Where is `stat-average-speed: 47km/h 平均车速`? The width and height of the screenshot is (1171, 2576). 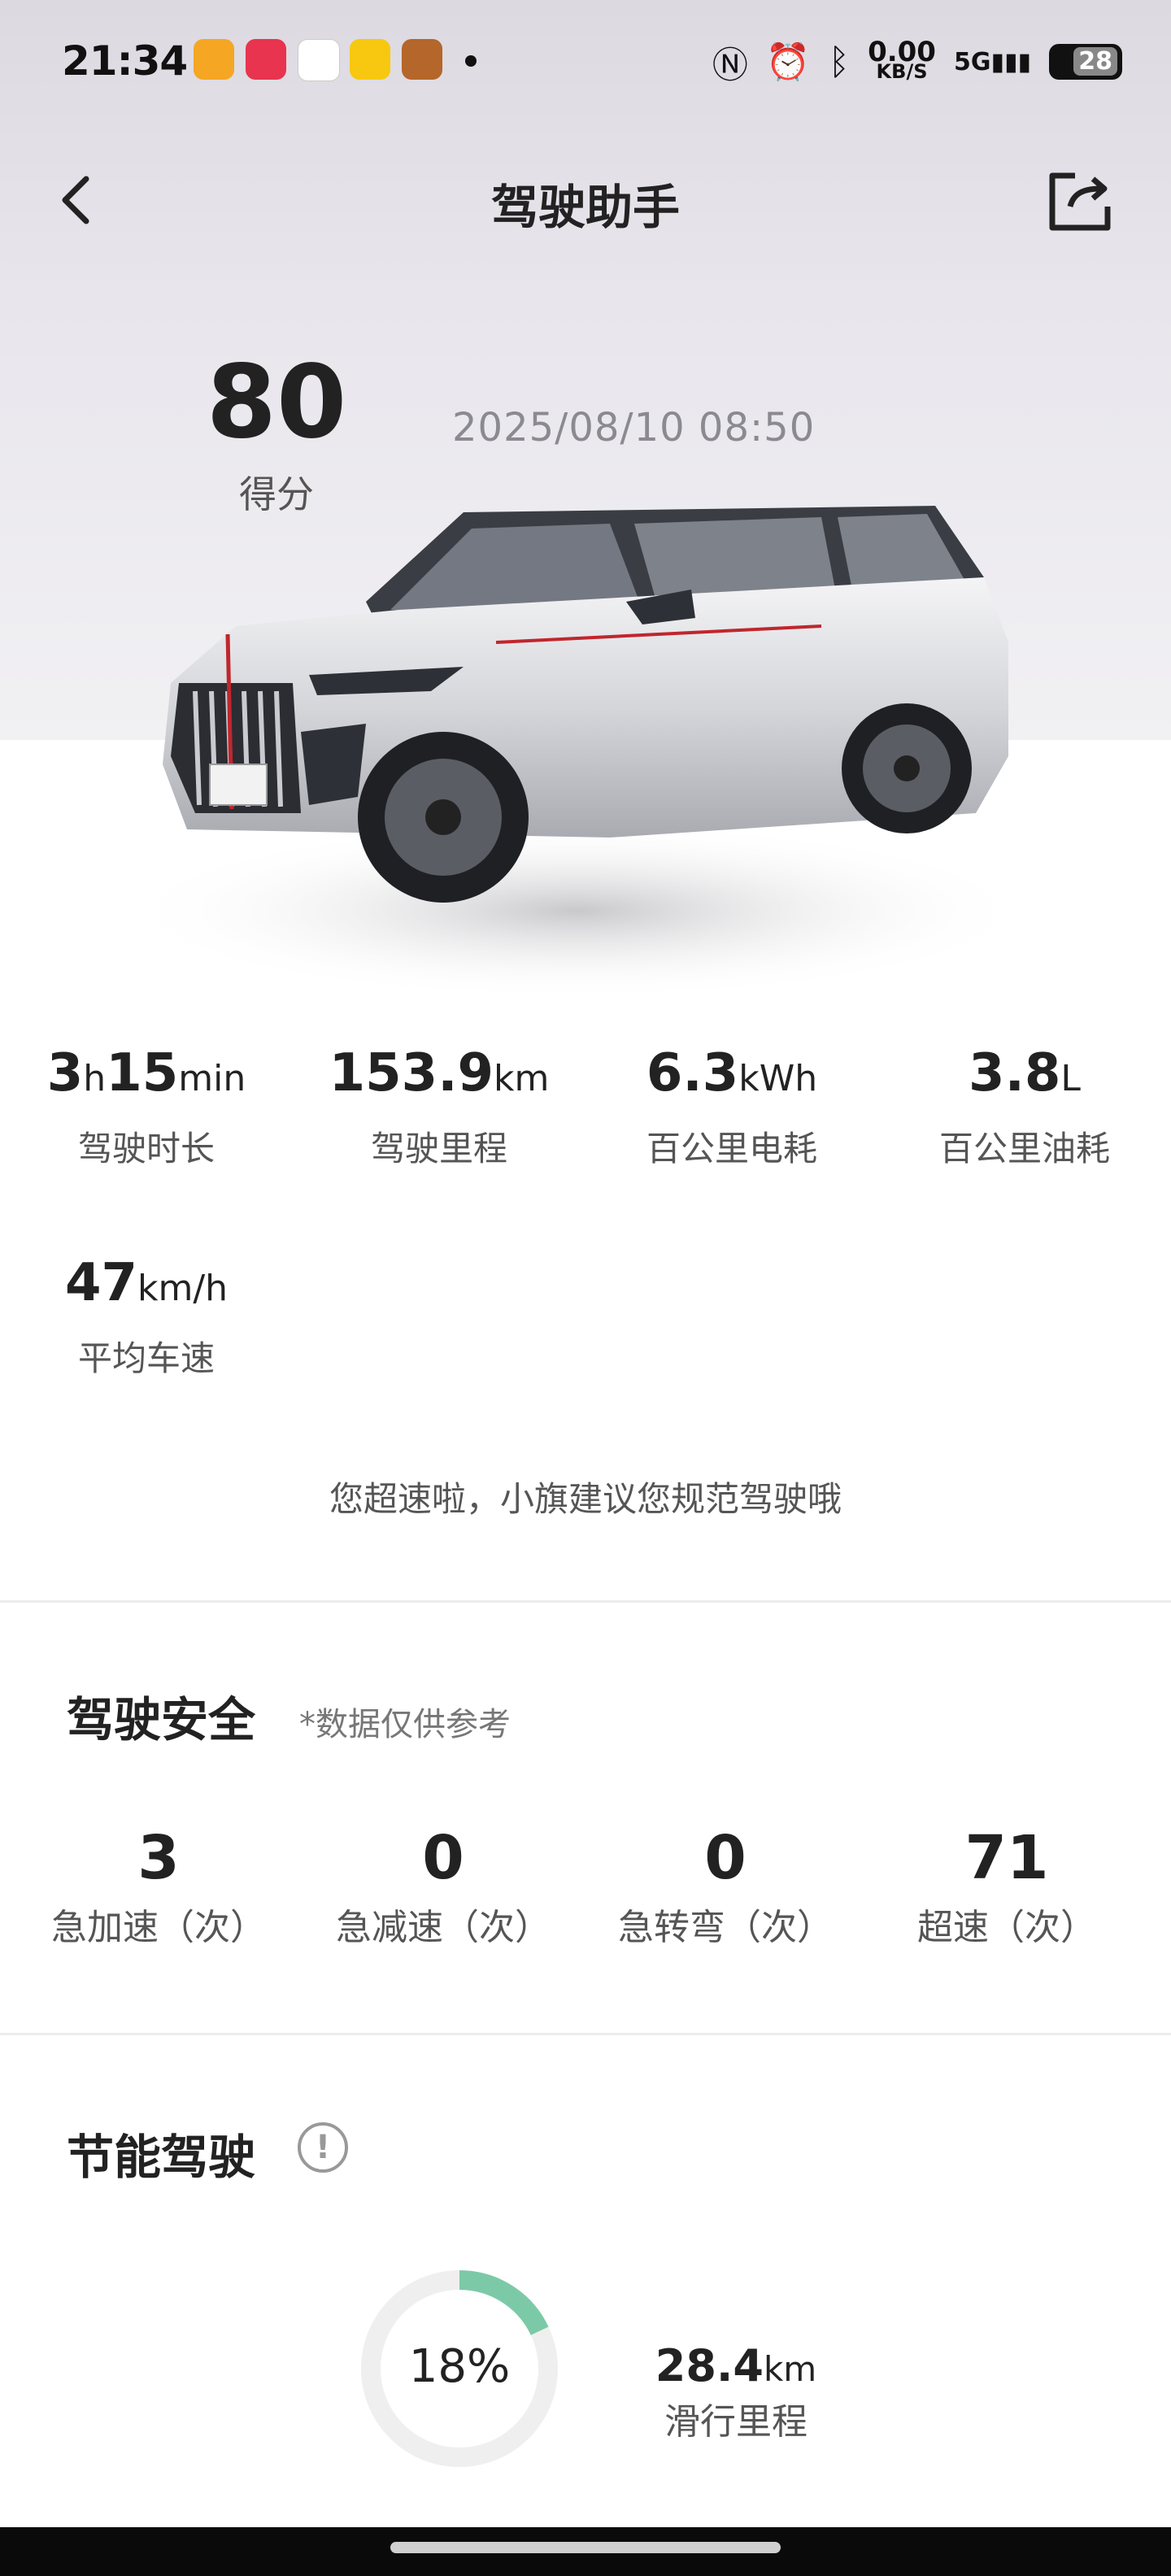 stat-average-speed: 47km/h 平均车速 is located at coordinates (147, 1315).